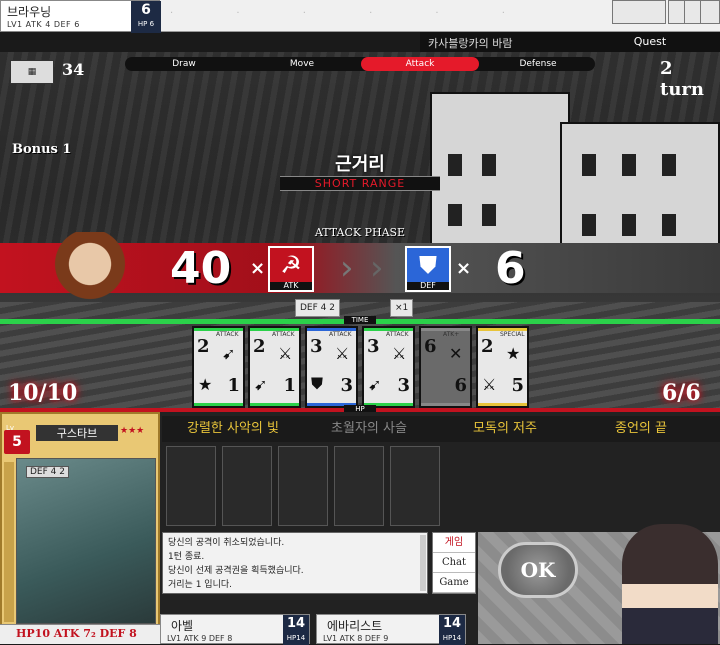 The height and width of the screenshot is (645, 720). What do you see at coordinates (360, 164) in the screenshot?
I see `range-title: 근거리` at bounding box center [360, 164].